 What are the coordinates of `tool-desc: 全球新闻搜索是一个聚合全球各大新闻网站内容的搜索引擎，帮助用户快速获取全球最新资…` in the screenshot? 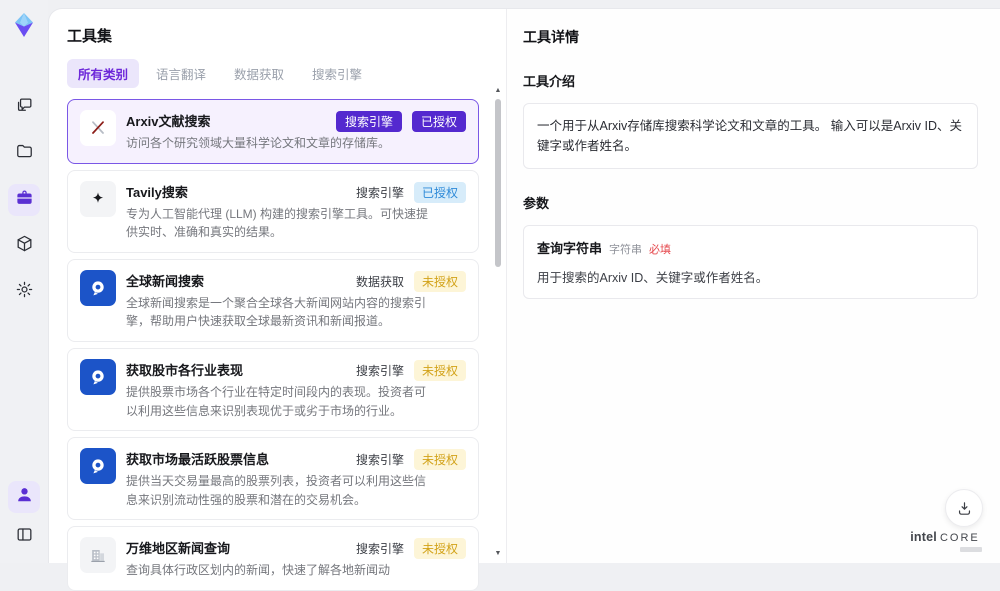 It's located at (276, 312).